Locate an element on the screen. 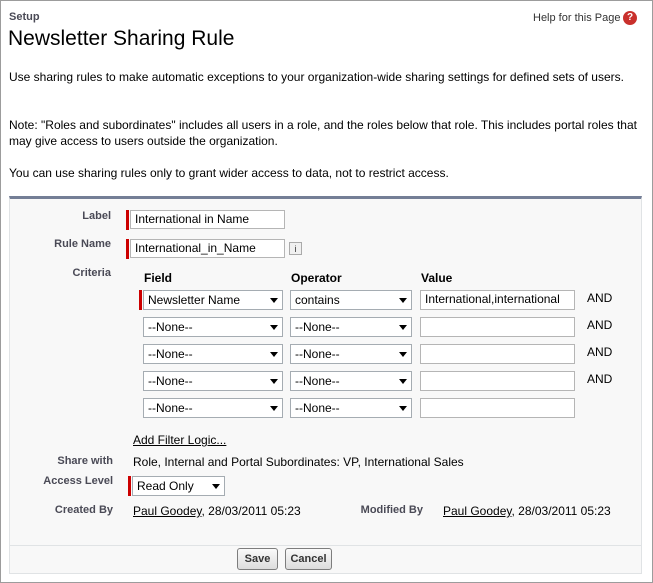  modified-by-value: Paul Goodey, 28/03/2011 05:23 is located at coordinates (527, 511).